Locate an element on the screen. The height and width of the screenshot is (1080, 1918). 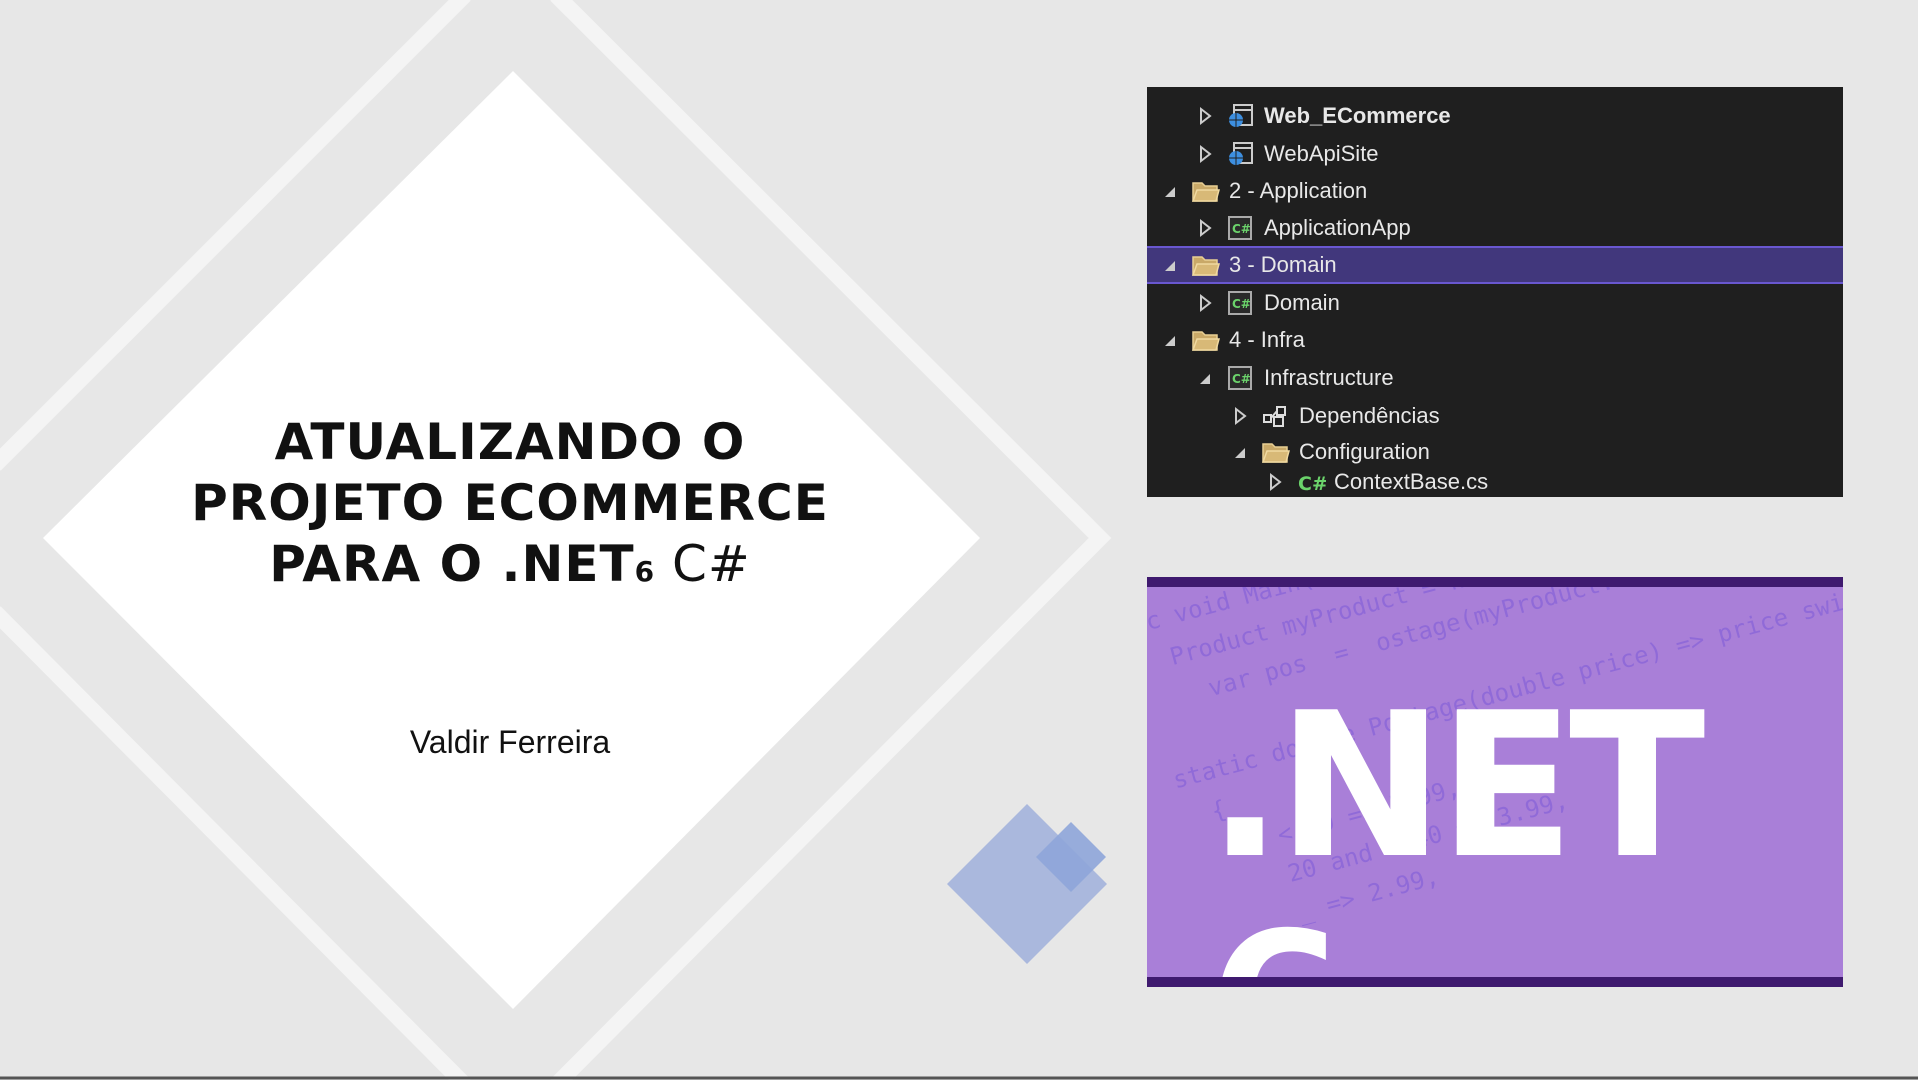
tree-item-label: 4 - Infra is located at coordinates (1267, 339).